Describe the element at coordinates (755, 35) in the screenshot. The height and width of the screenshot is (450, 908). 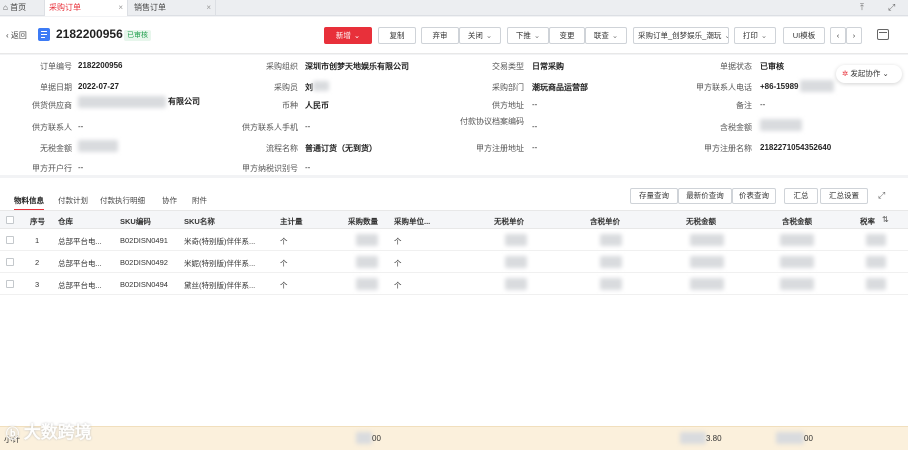
I see `print-button: 打印 ⌄` at that location.